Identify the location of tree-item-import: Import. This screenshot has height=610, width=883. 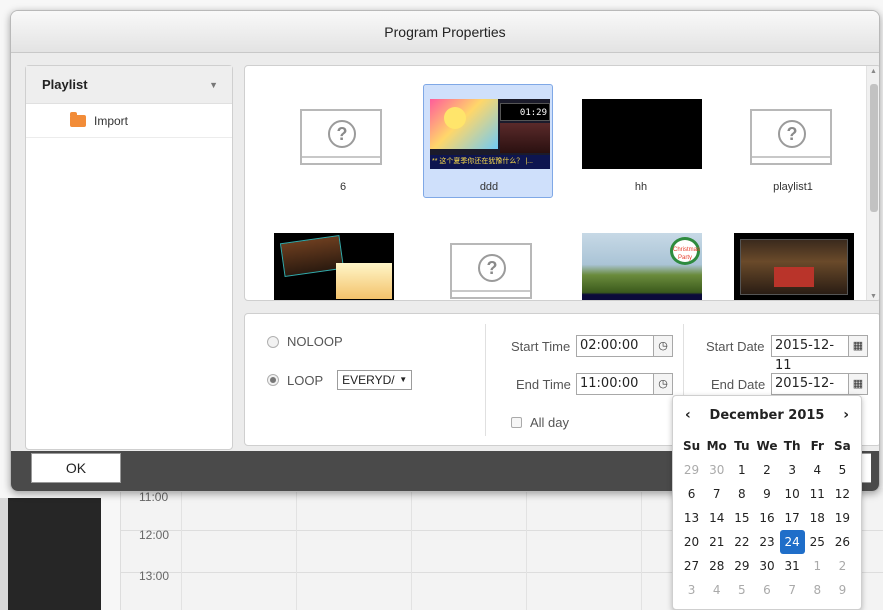
(129, 121).